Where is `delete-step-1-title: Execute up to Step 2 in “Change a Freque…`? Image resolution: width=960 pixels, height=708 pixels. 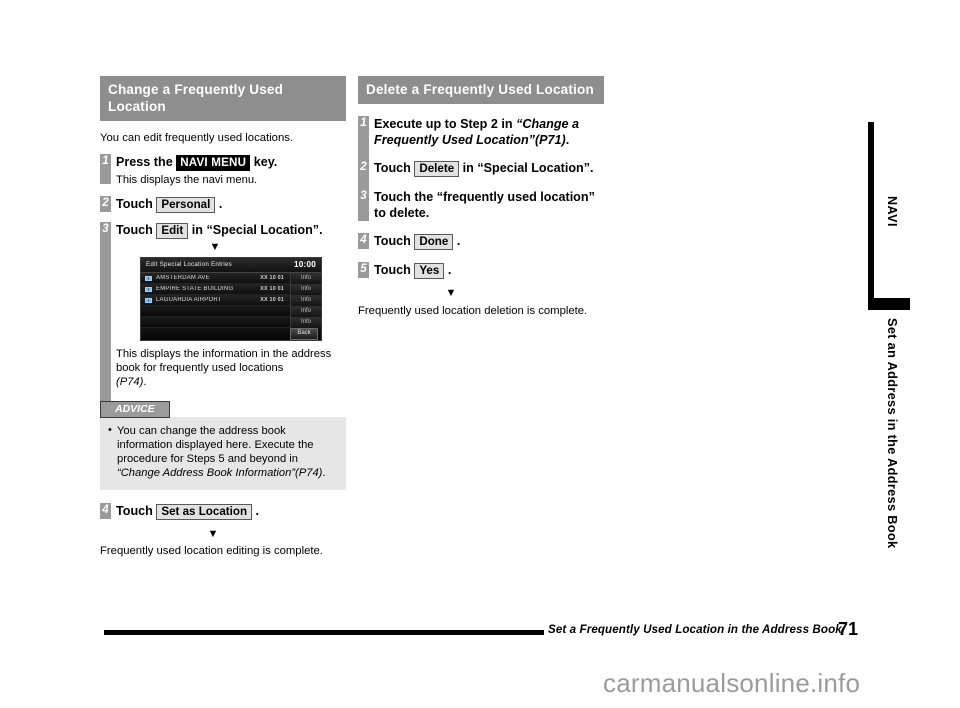
delete-step-1-title: Execute up to Step 2 in “Change a Freque… is located at coordinates (489, 132).